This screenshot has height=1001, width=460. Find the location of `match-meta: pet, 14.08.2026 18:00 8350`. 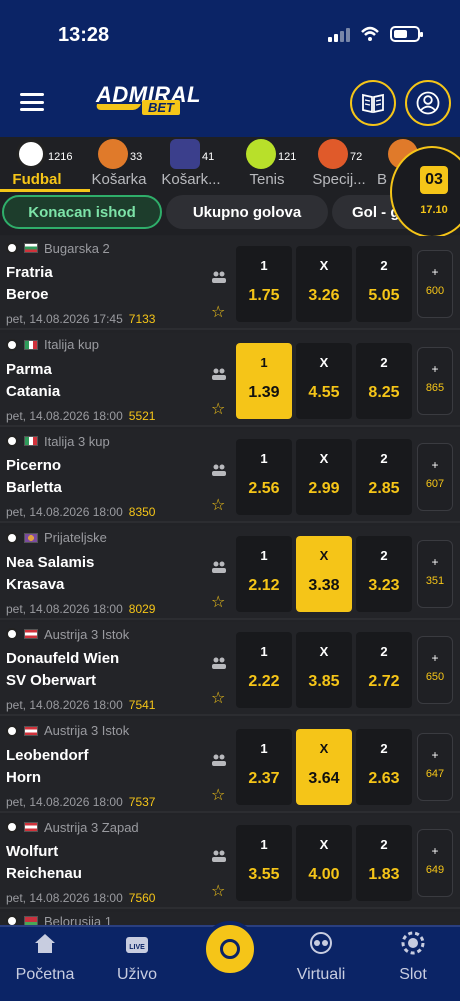

match-meta: pet, 14.08.2026 18:00 8350 is located at coordinates (80, 512).